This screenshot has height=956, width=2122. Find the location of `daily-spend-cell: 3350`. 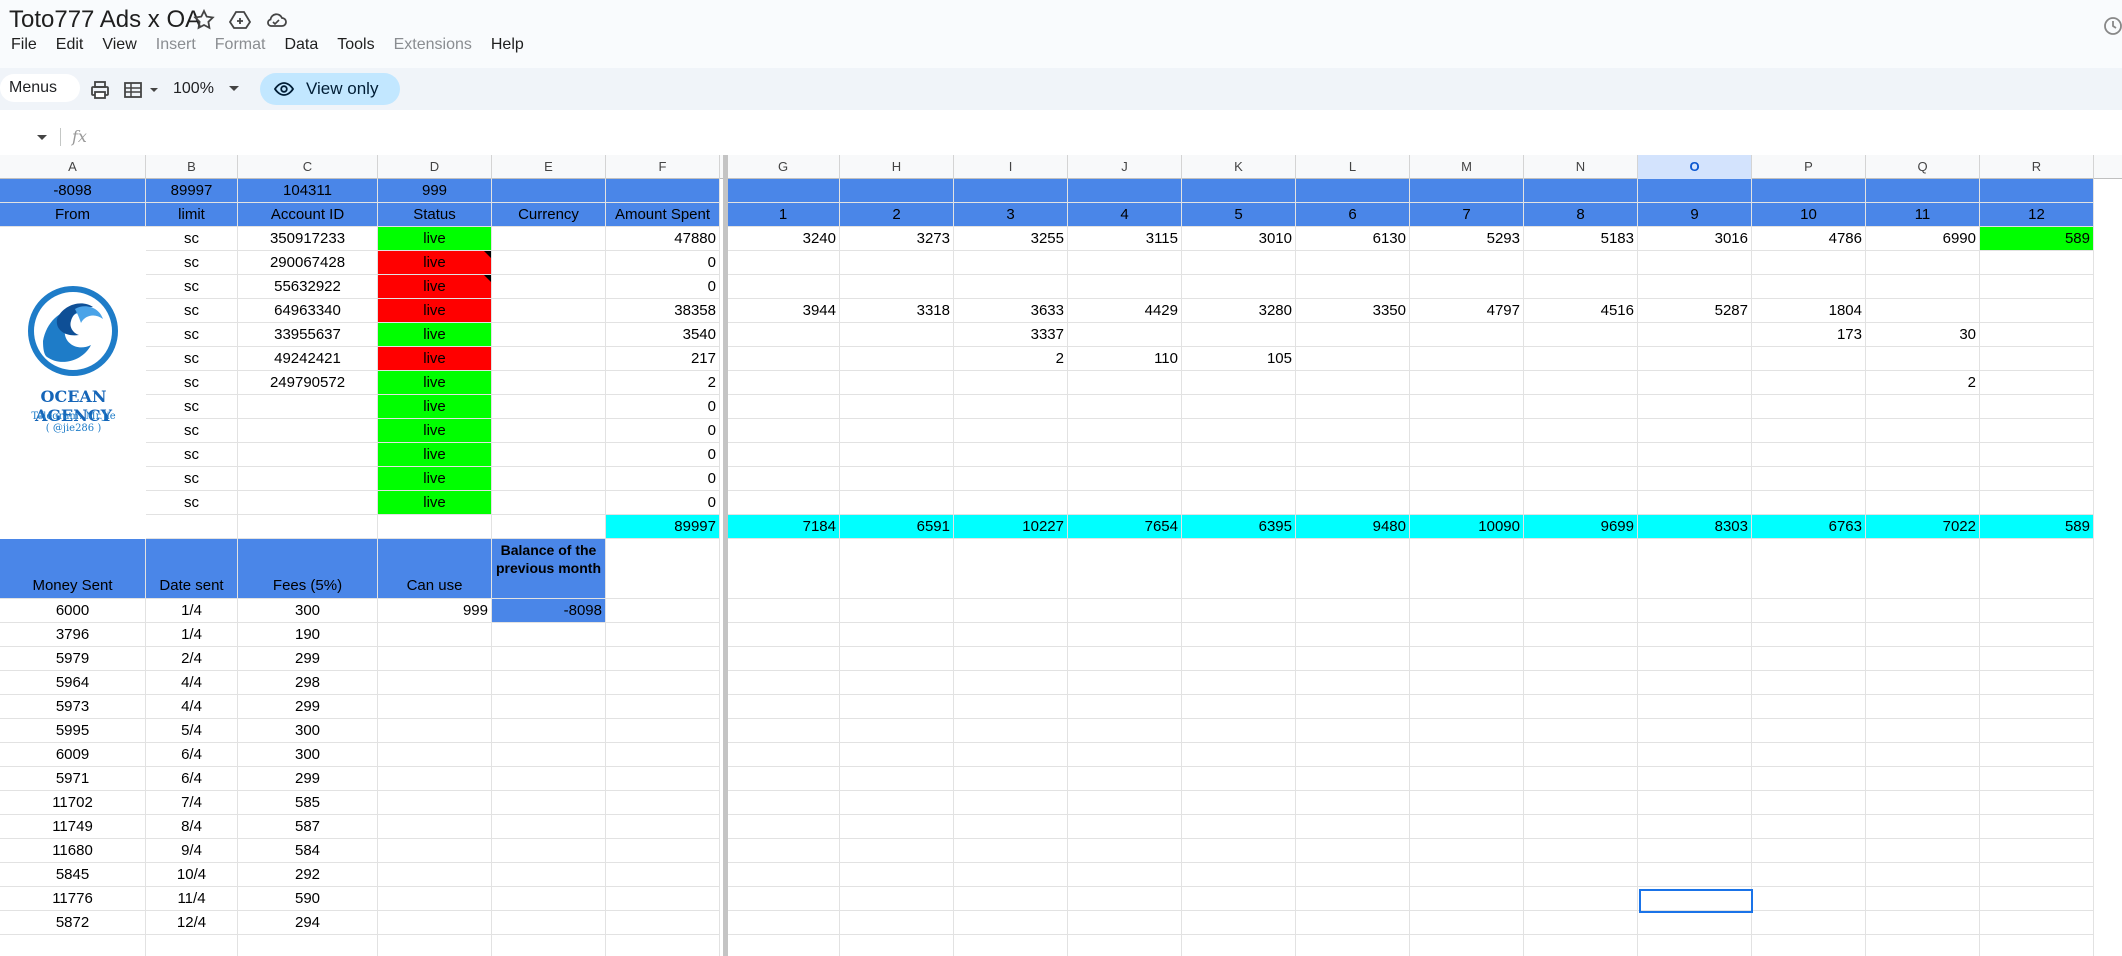

daily-spend-cell: 3350 is located at coordinates (1353, 311).